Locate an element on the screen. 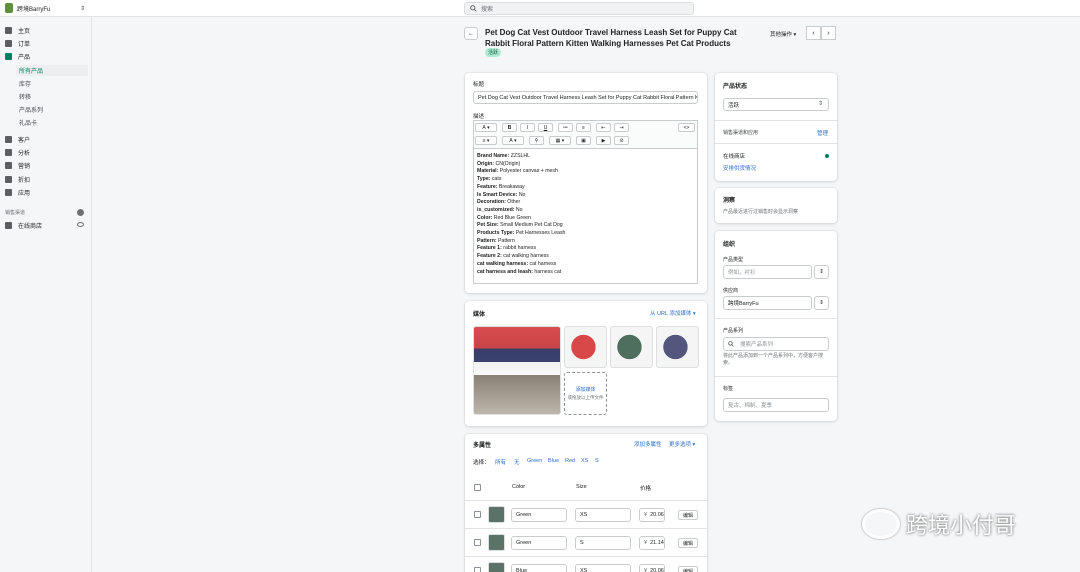  tags-input: 复古、棉制、夏季 is located at coordinates (776, 405).